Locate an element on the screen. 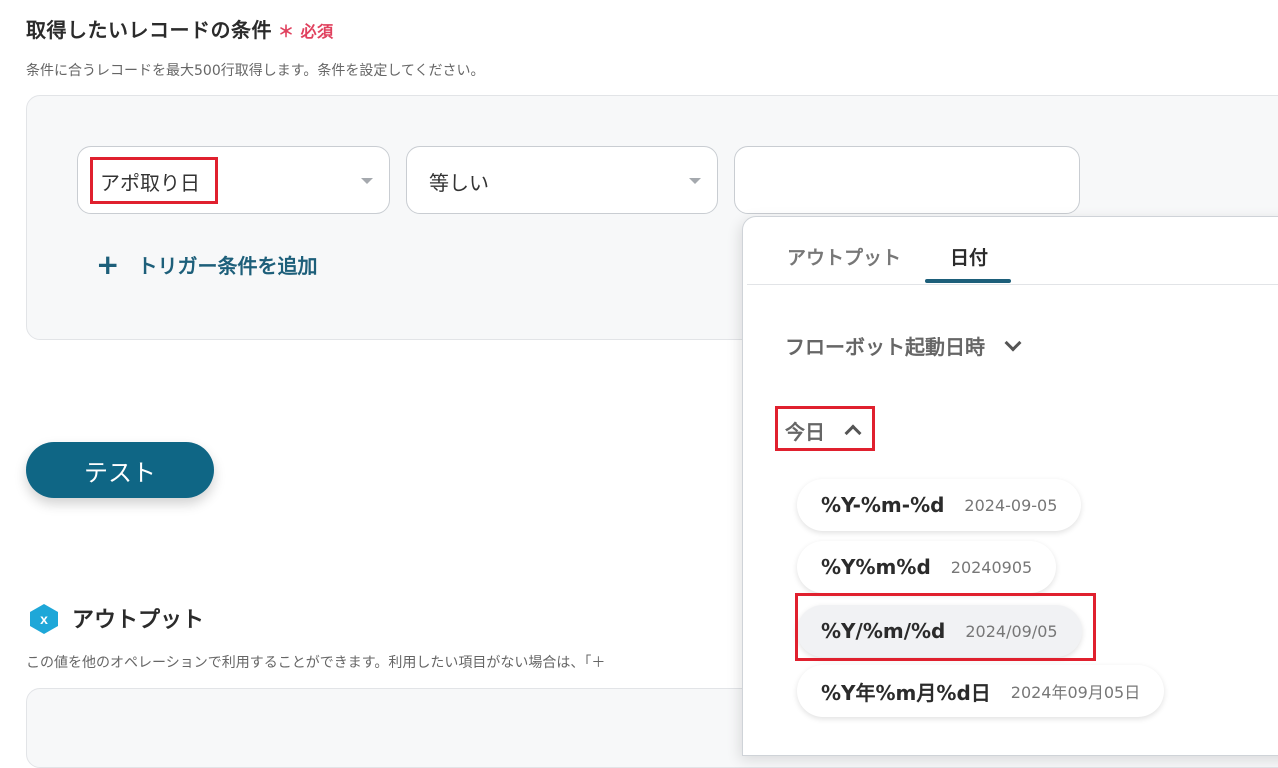 The image size is (1278, 768). format-option: %Y-%m-%d 2024-09-05 is located at coordinates (939, 505).